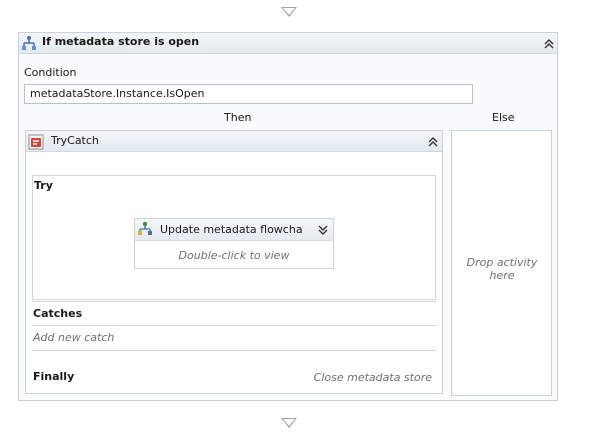 This screenshot has width=590, height=447. I want to click on try-label: Try, so click(43, 185).